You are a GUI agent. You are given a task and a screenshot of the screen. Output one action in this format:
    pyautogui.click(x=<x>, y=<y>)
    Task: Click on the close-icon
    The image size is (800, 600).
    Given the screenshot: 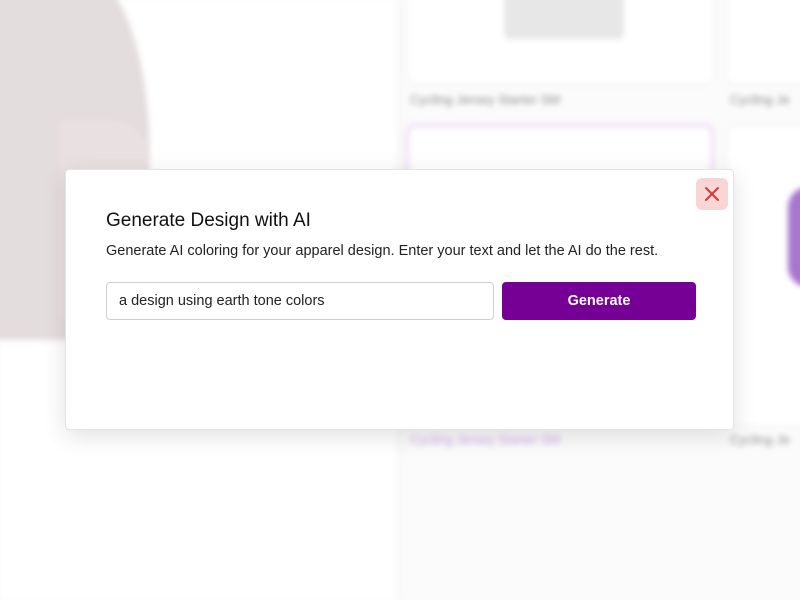 What is the action you would take?
    pyautogui.click(x=712, y=194)
    